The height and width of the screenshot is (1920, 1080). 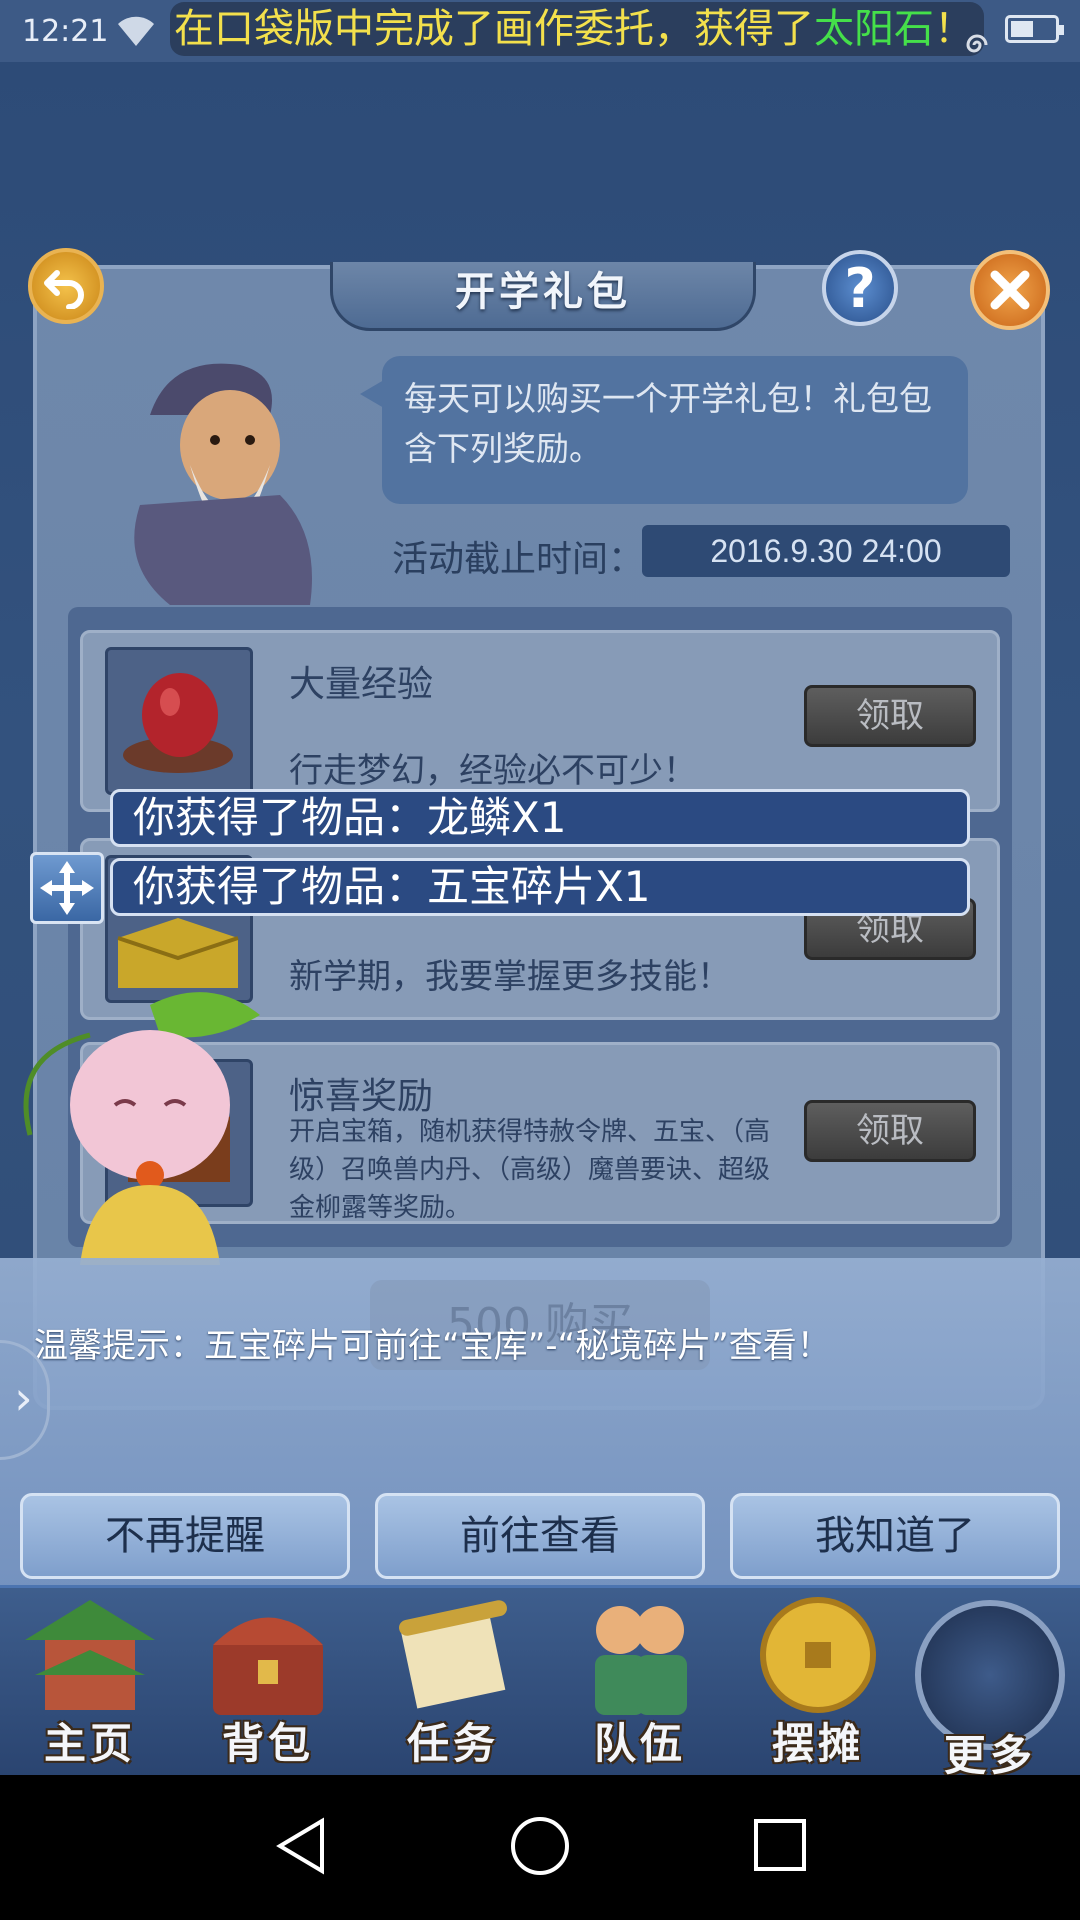 I want to click on red-fruit-icon, so click(x=179, y=721).